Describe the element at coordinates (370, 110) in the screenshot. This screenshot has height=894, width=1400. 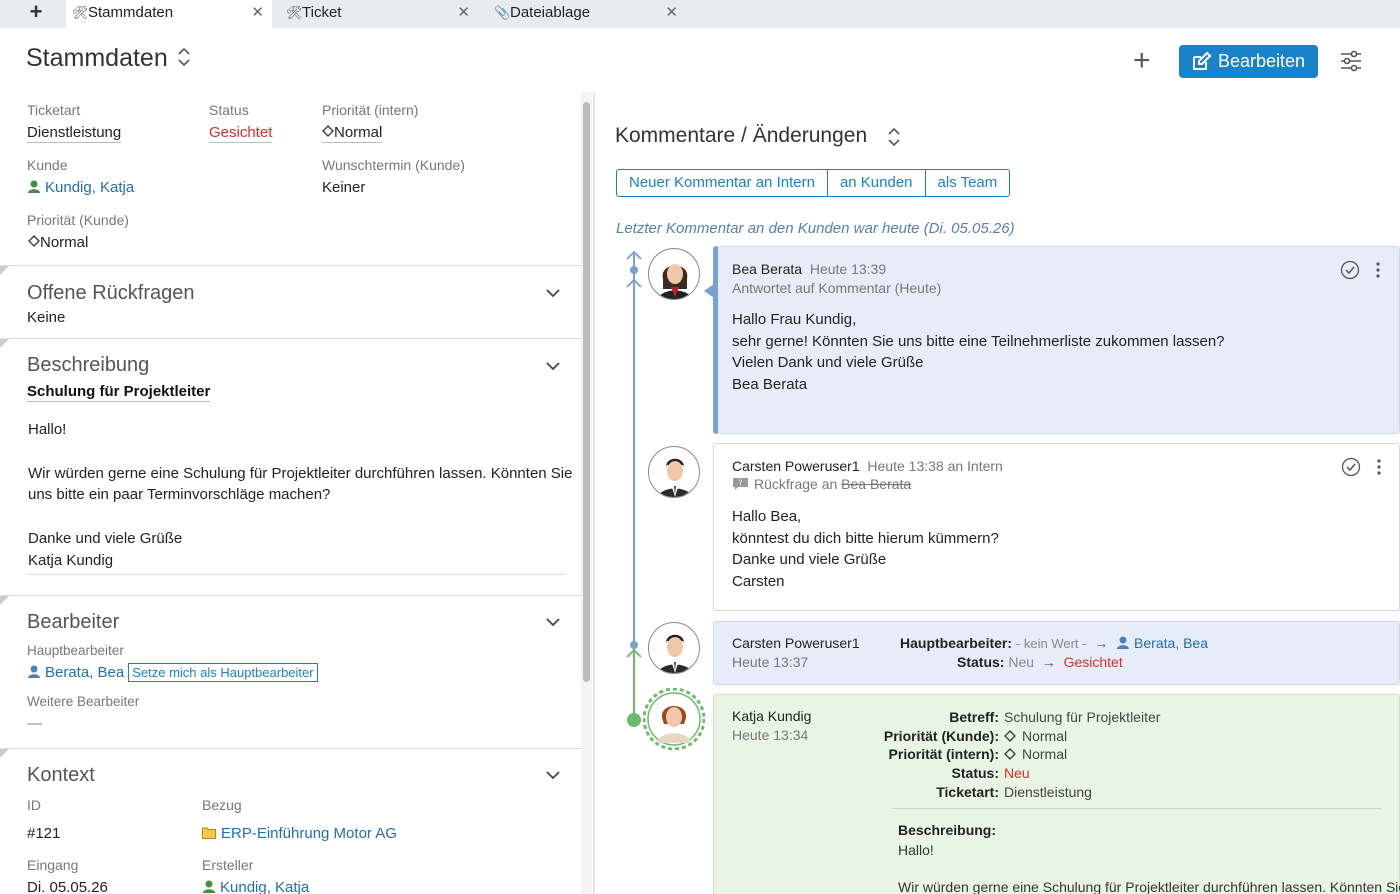
I see `prio-intern-label: Priorität (intern)` at that location.